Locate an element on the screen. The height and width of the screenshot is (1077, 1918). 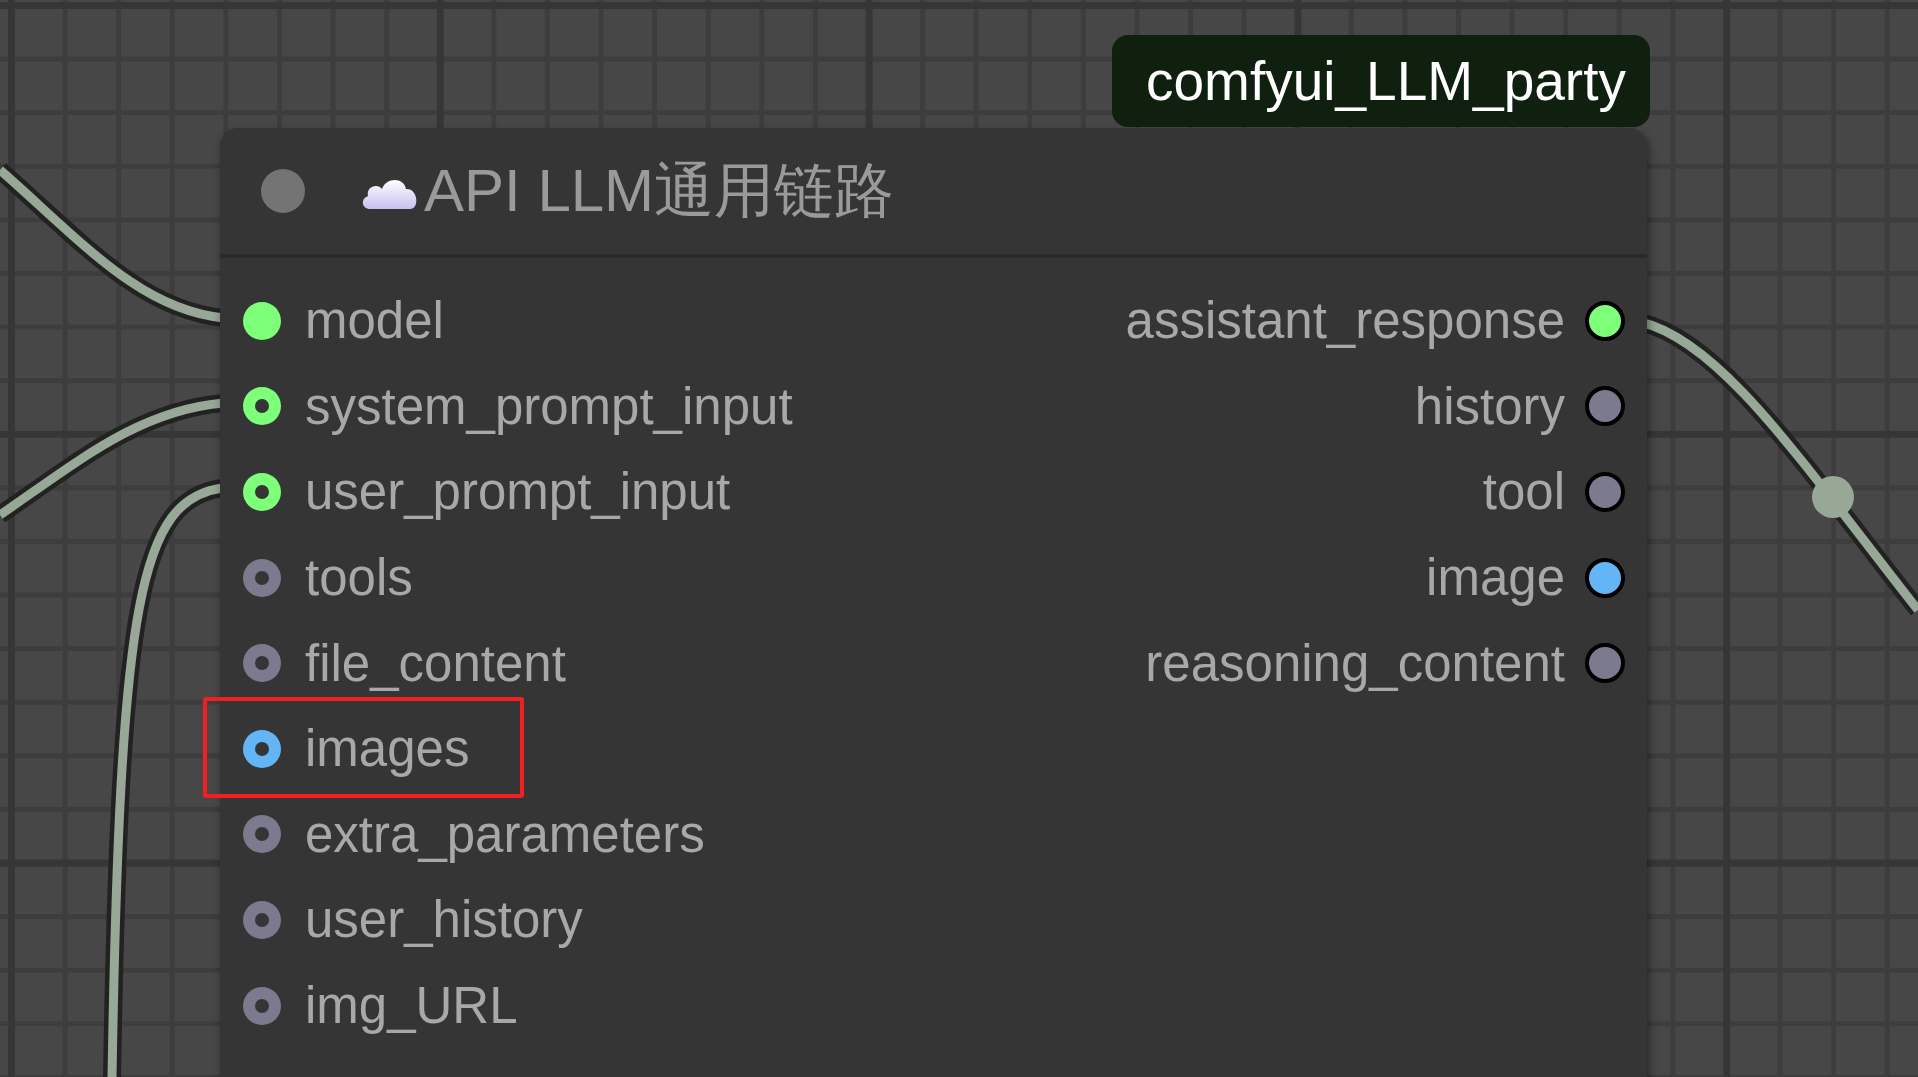
input-label: user_prompt_input is located at coordinates (518, 492).